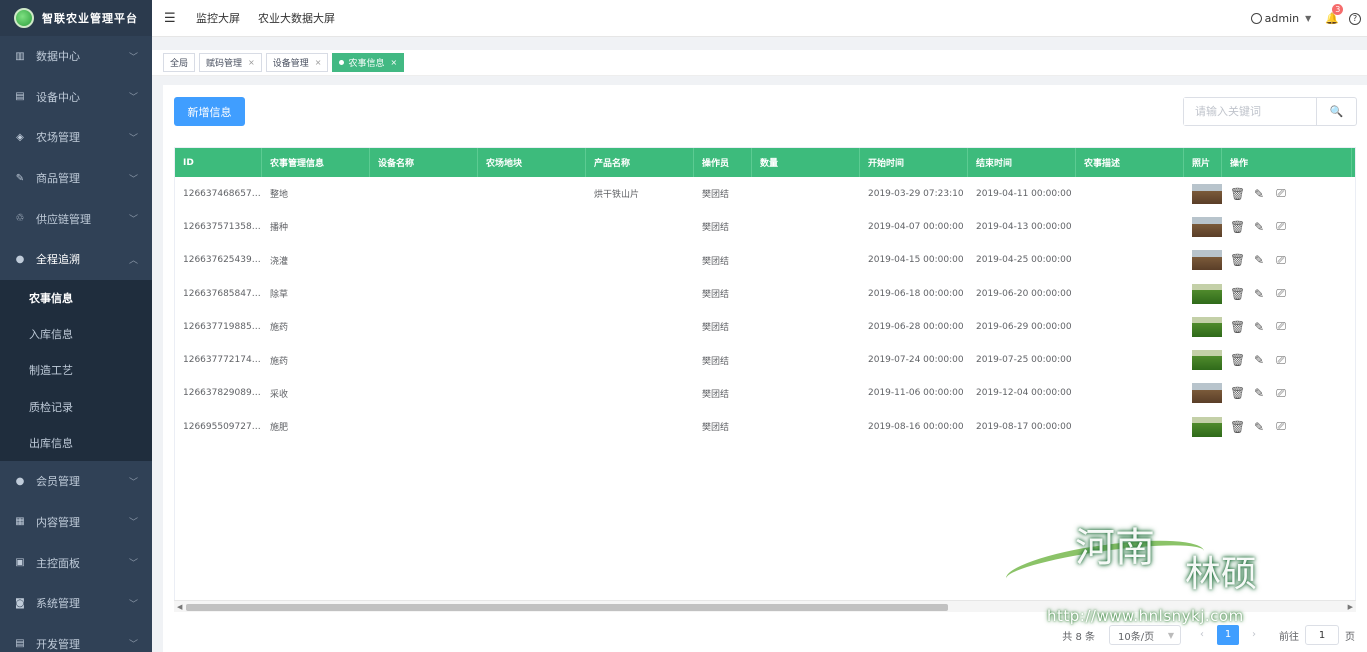  Describe the element at coordinates (1287, 162) in the screenshot. I see `column-header: 操作` at that location.